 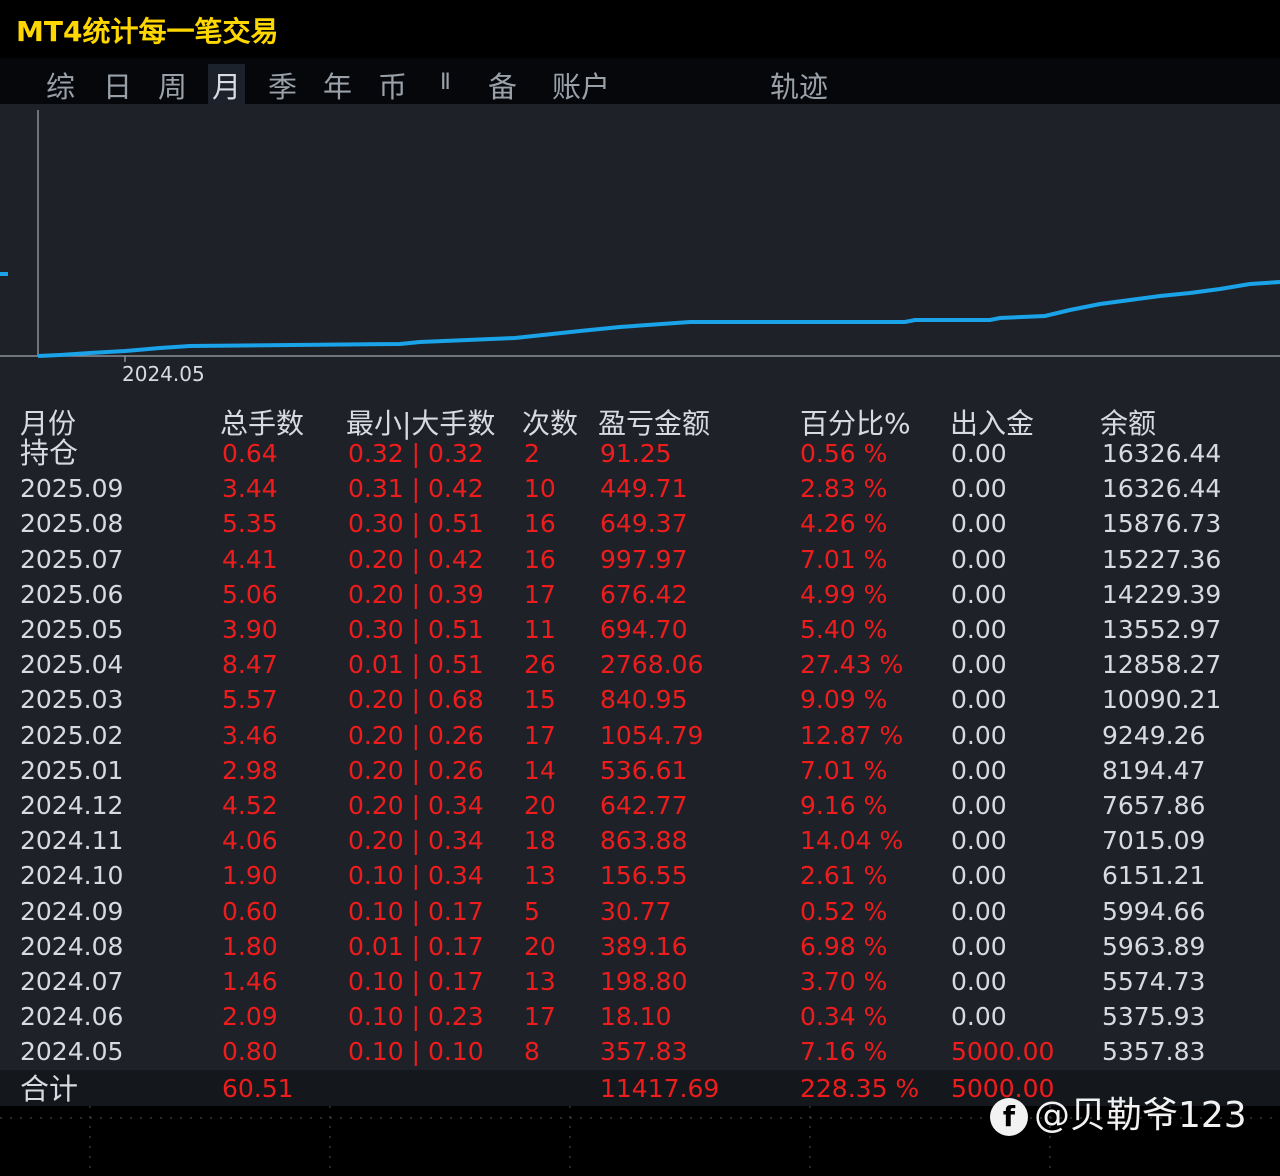 What do you see at coordinates (49, 1089) in the screenshot?
I see `total-label: 合计` at bounding box center [49, 1089].